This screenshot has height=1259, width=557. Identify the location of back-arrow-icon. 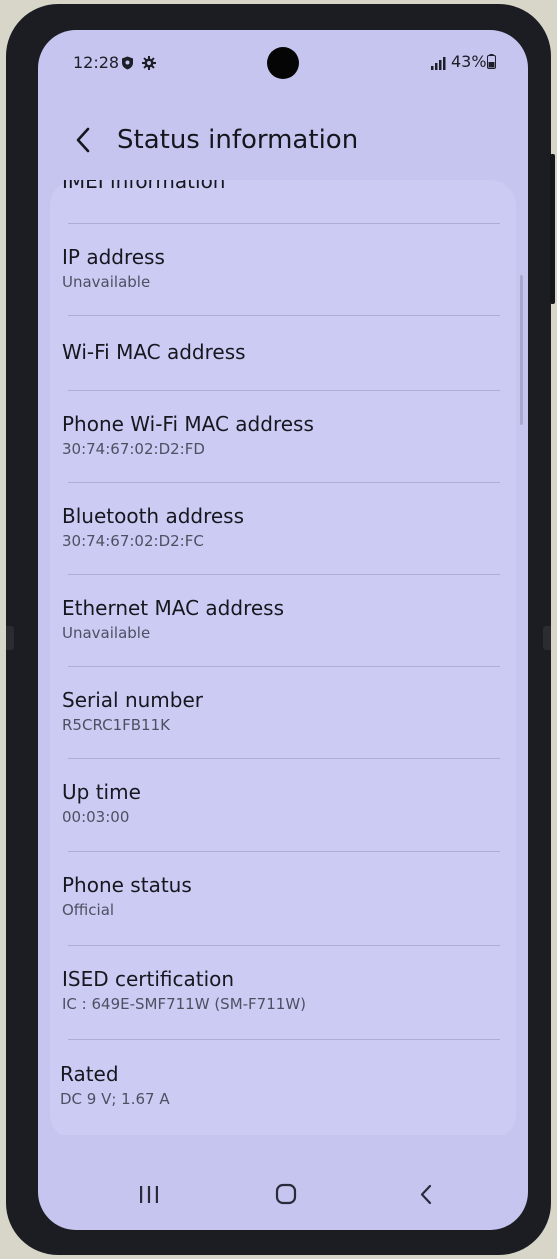
(83, 140).